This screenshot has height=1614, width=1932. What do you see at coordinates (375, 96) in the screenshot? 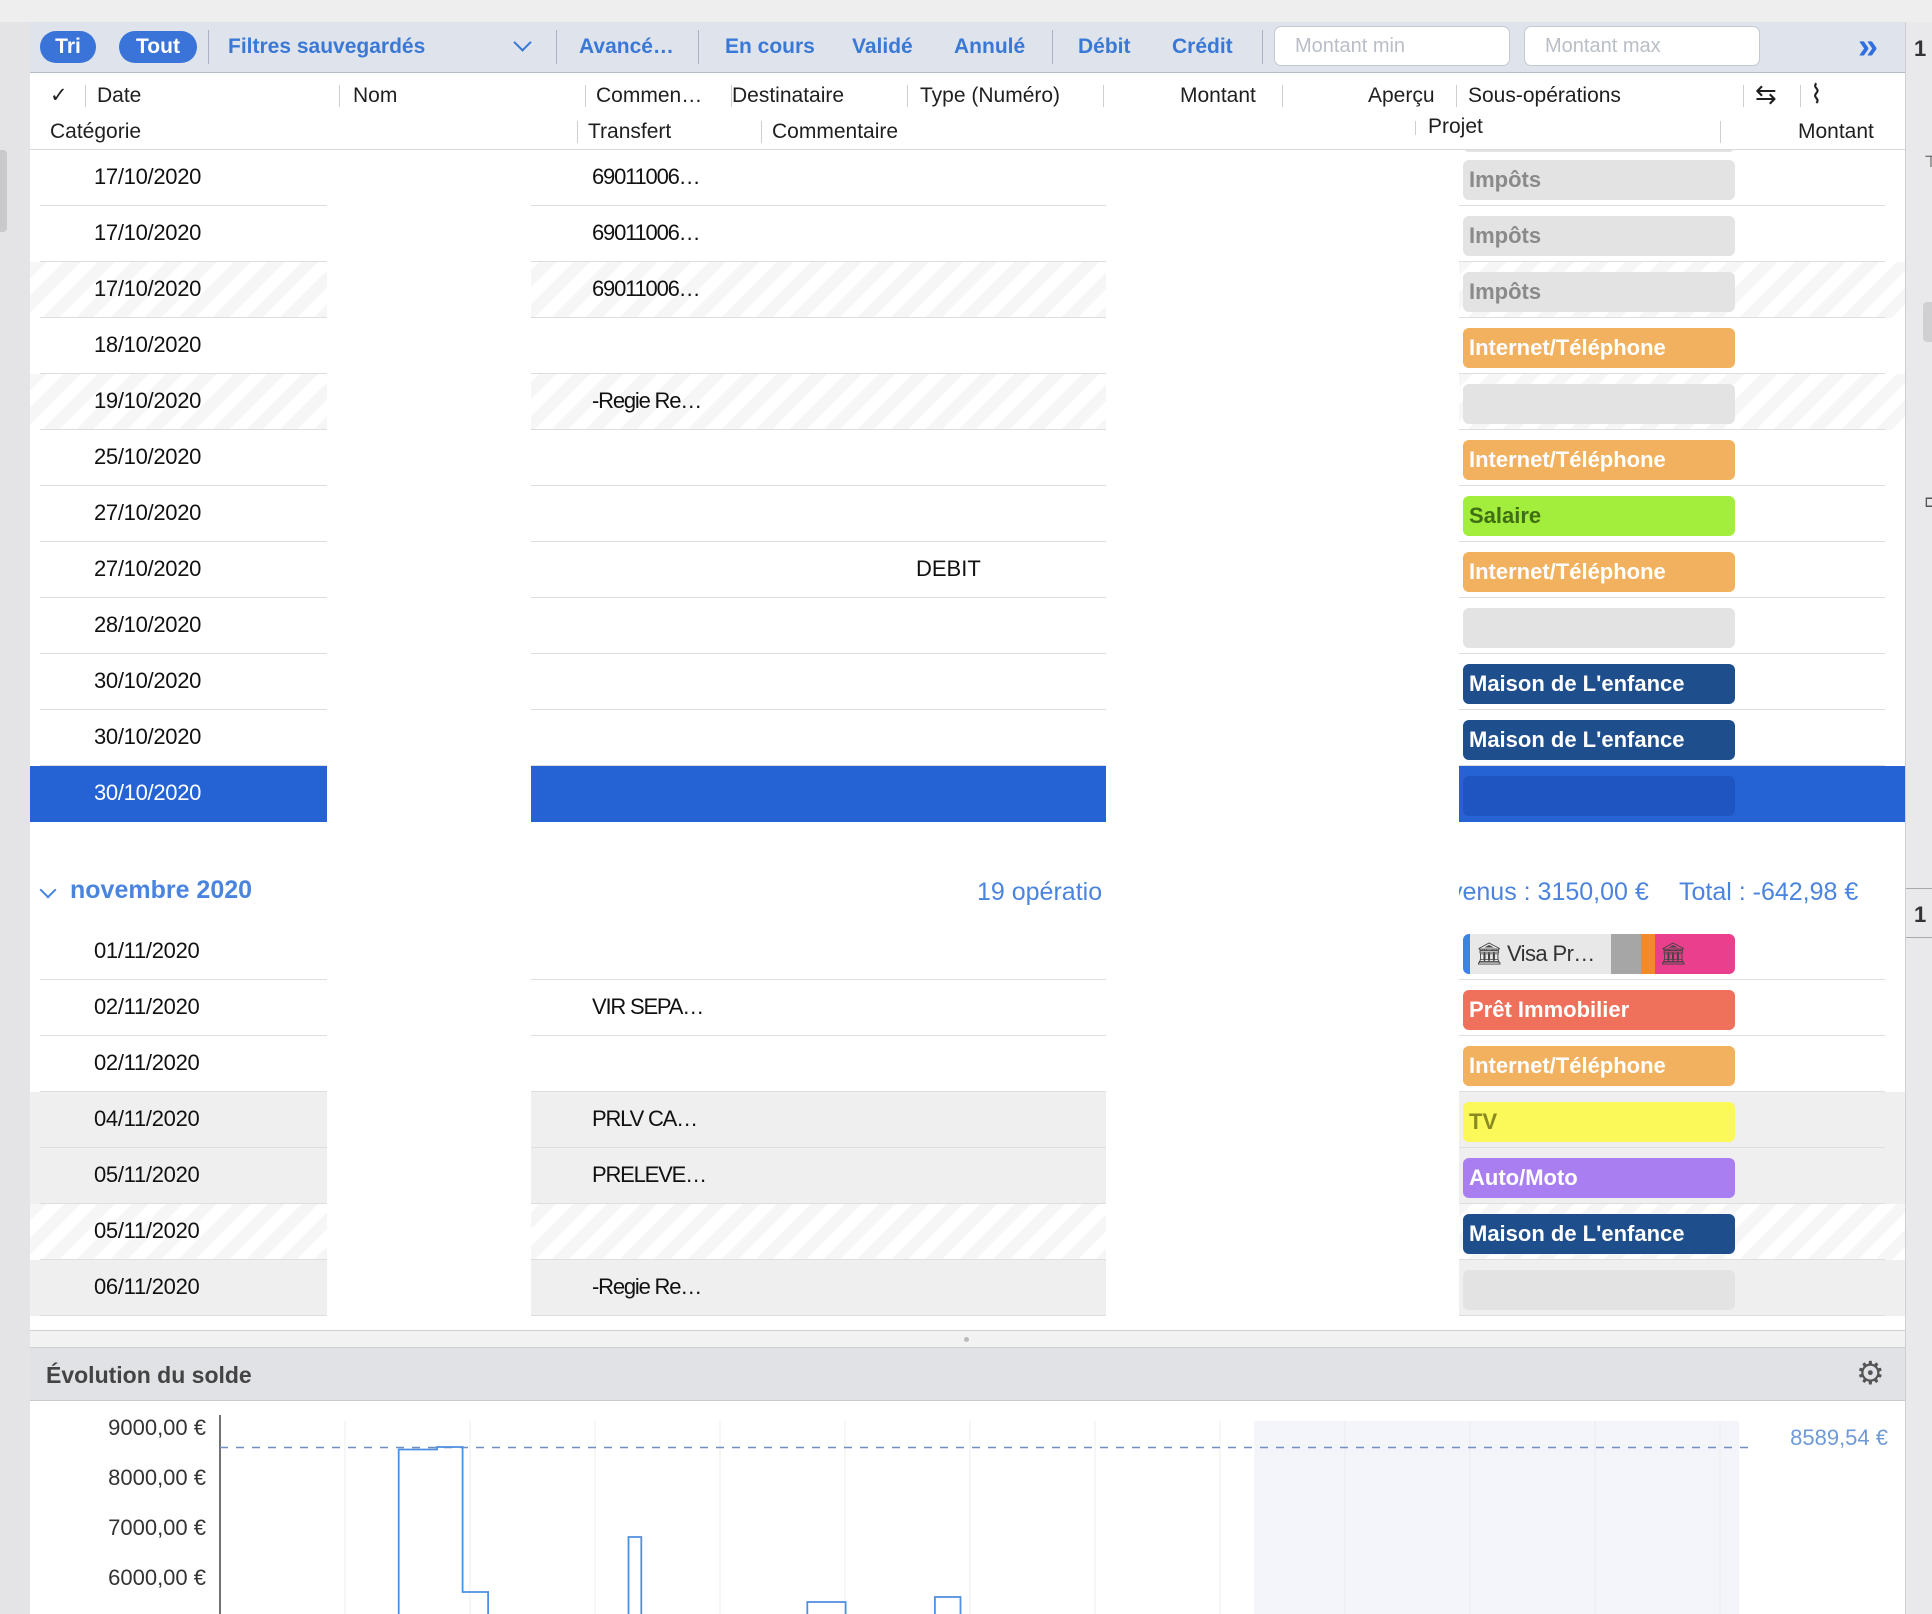
I see `header-name: Nom` at bounding box center [375, 96].